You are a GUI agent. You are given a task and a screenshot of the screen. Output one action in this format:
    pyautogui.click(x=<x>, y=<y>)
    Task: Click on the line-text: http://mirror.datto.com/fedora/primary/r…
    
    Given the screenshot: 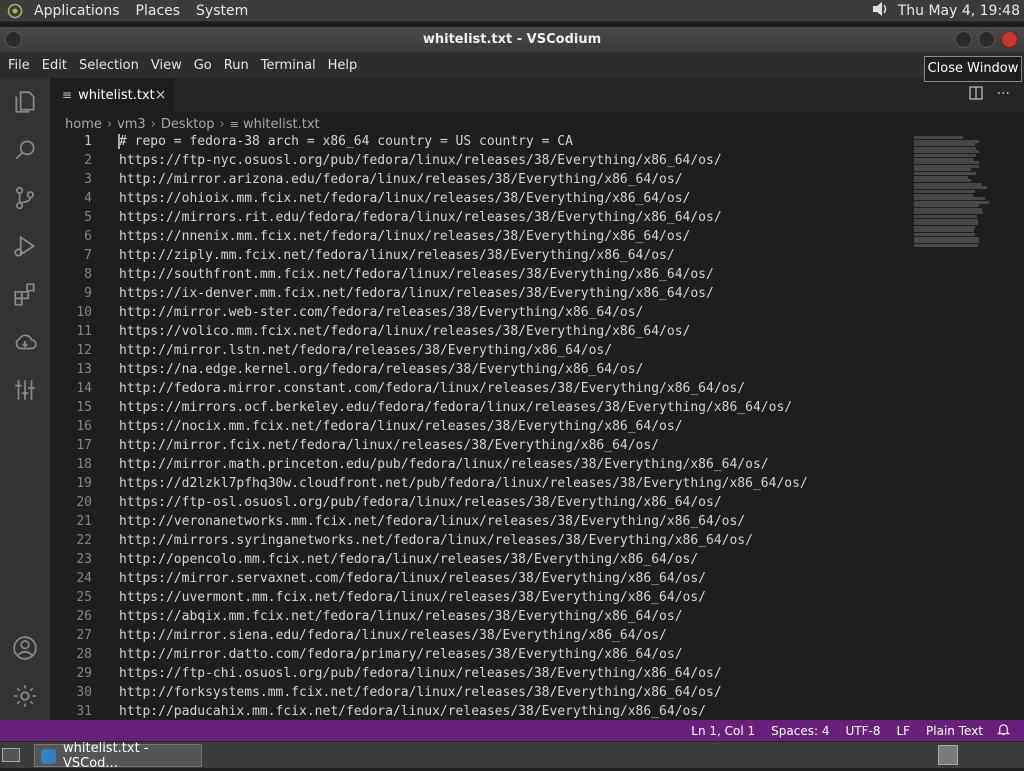 What is the action you would take?
    pyautogui.click(x=401, y=654)
    